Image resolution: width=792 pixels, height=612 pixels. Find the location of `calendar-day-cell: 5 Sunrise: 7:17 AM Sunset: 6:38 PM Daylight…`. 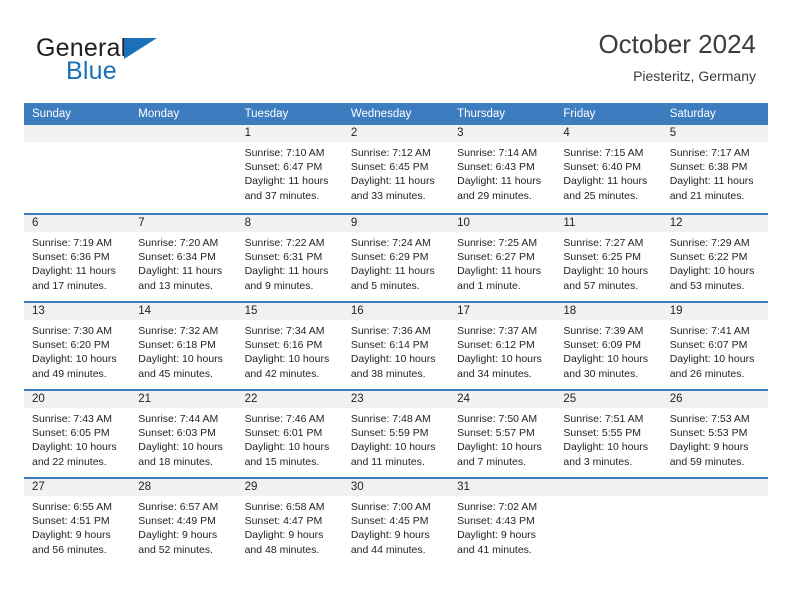

calendar-day-cell: 5 Sunrise: 7:17 AM Sunset: 6:38 PM Daylight… is located at coordinates (714, 169).